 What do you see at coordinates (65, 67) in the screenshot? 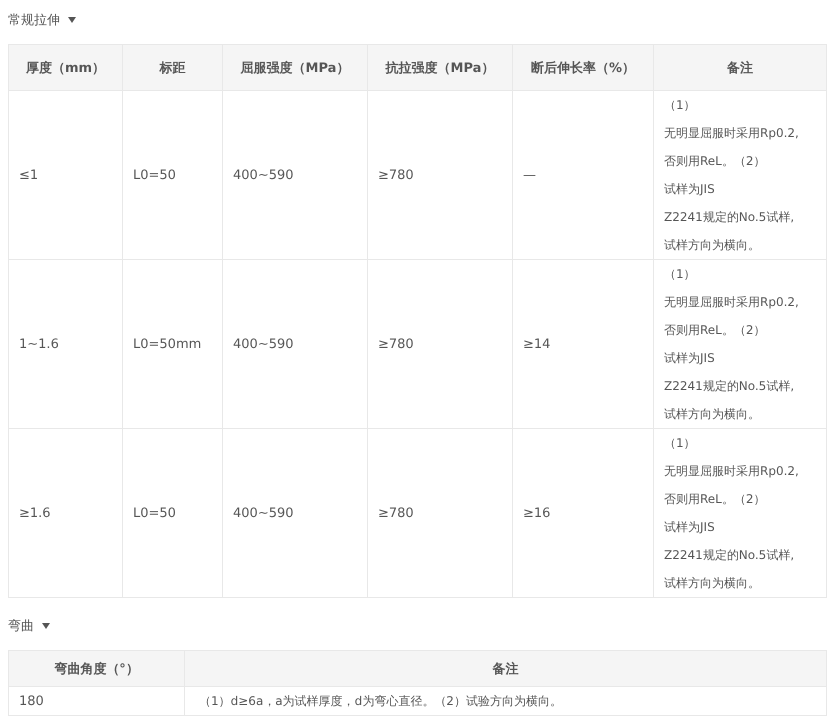
I see `column-header: 厚度（mm）` at bounding box center [65, 67].